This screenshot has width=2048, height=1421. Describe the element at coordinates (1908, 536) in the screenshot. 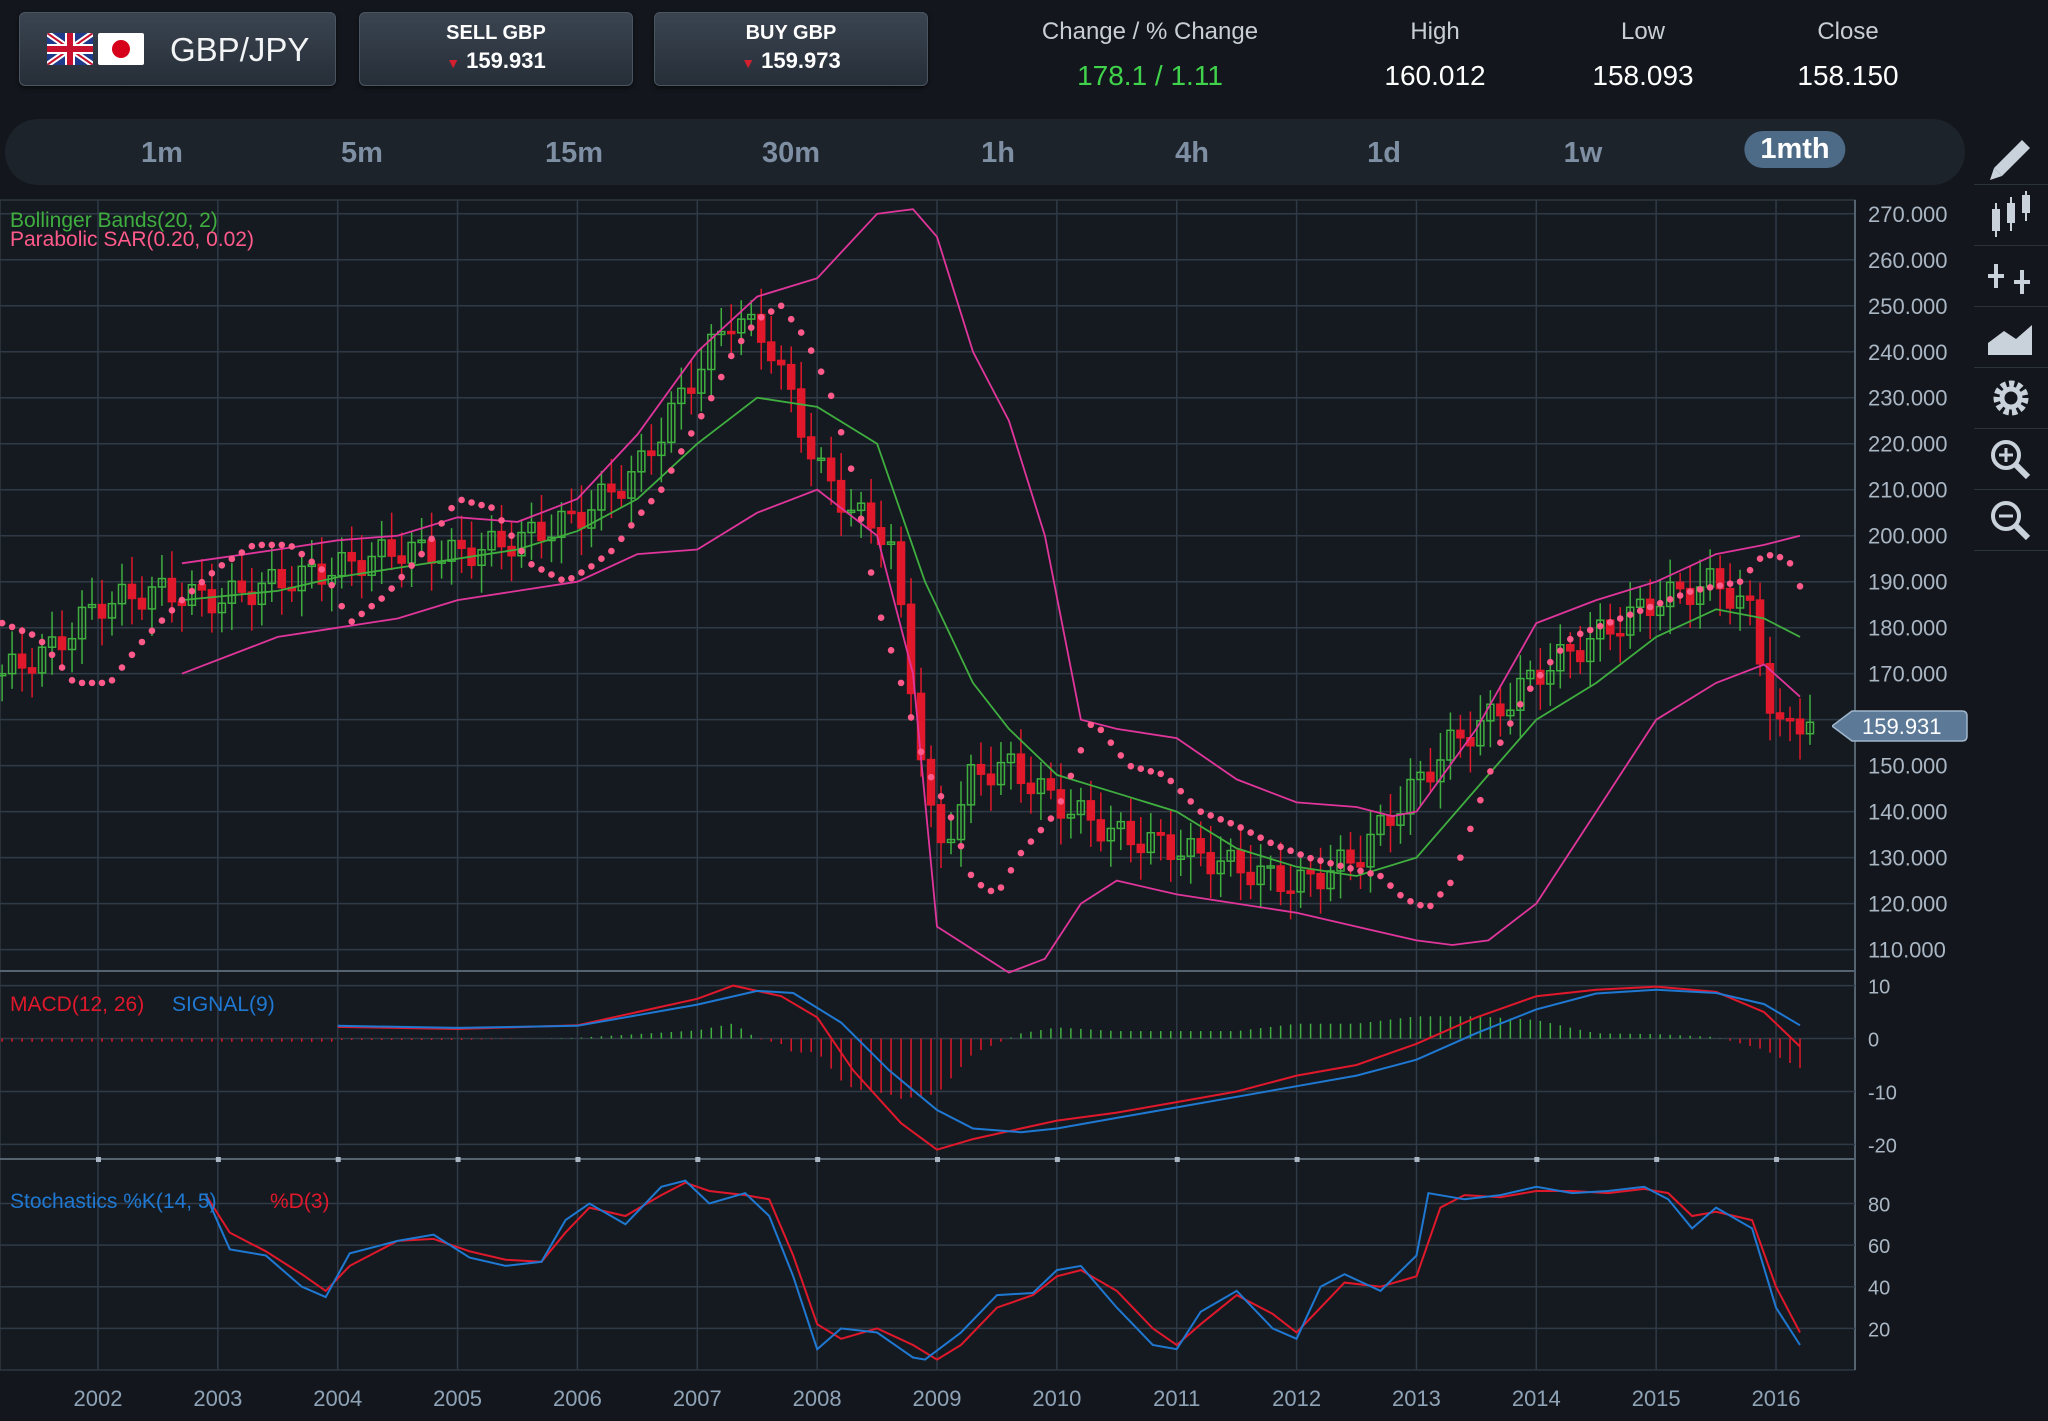

I see `price-tick-label: 200.000` at that location.